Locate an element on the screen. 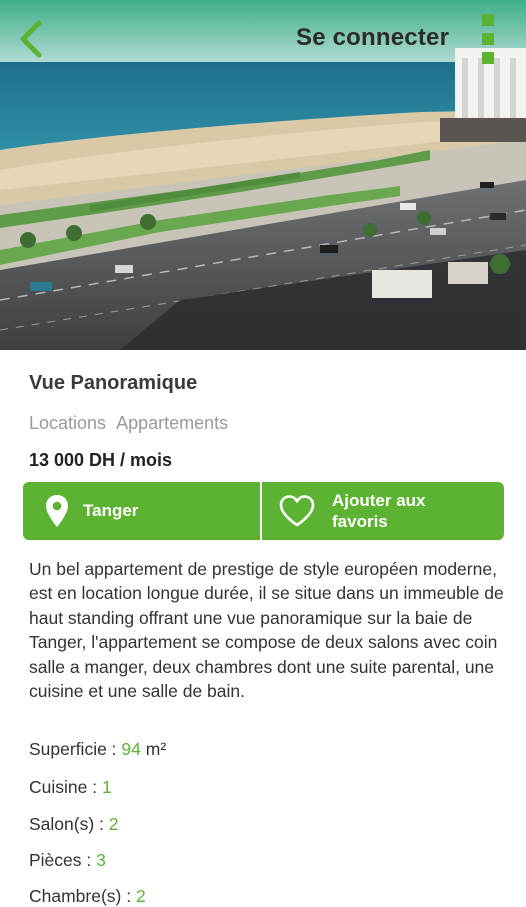 This screenshot has height=907, width=526. spec-salons: Salon(s) : 2 is located at coordinates (73, 824).